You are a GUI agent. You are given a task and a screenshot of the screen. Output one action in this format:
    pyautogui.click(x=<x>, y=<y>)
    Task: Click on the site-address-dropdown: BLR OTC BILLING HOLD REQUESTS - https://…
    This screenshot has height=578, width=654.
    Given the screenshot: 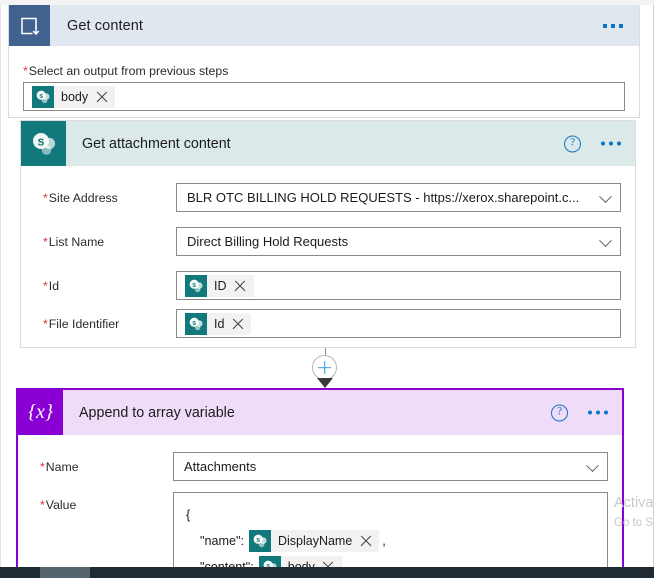 What is the action you would take?
    pyautogui.click(x=398, y=197)
    